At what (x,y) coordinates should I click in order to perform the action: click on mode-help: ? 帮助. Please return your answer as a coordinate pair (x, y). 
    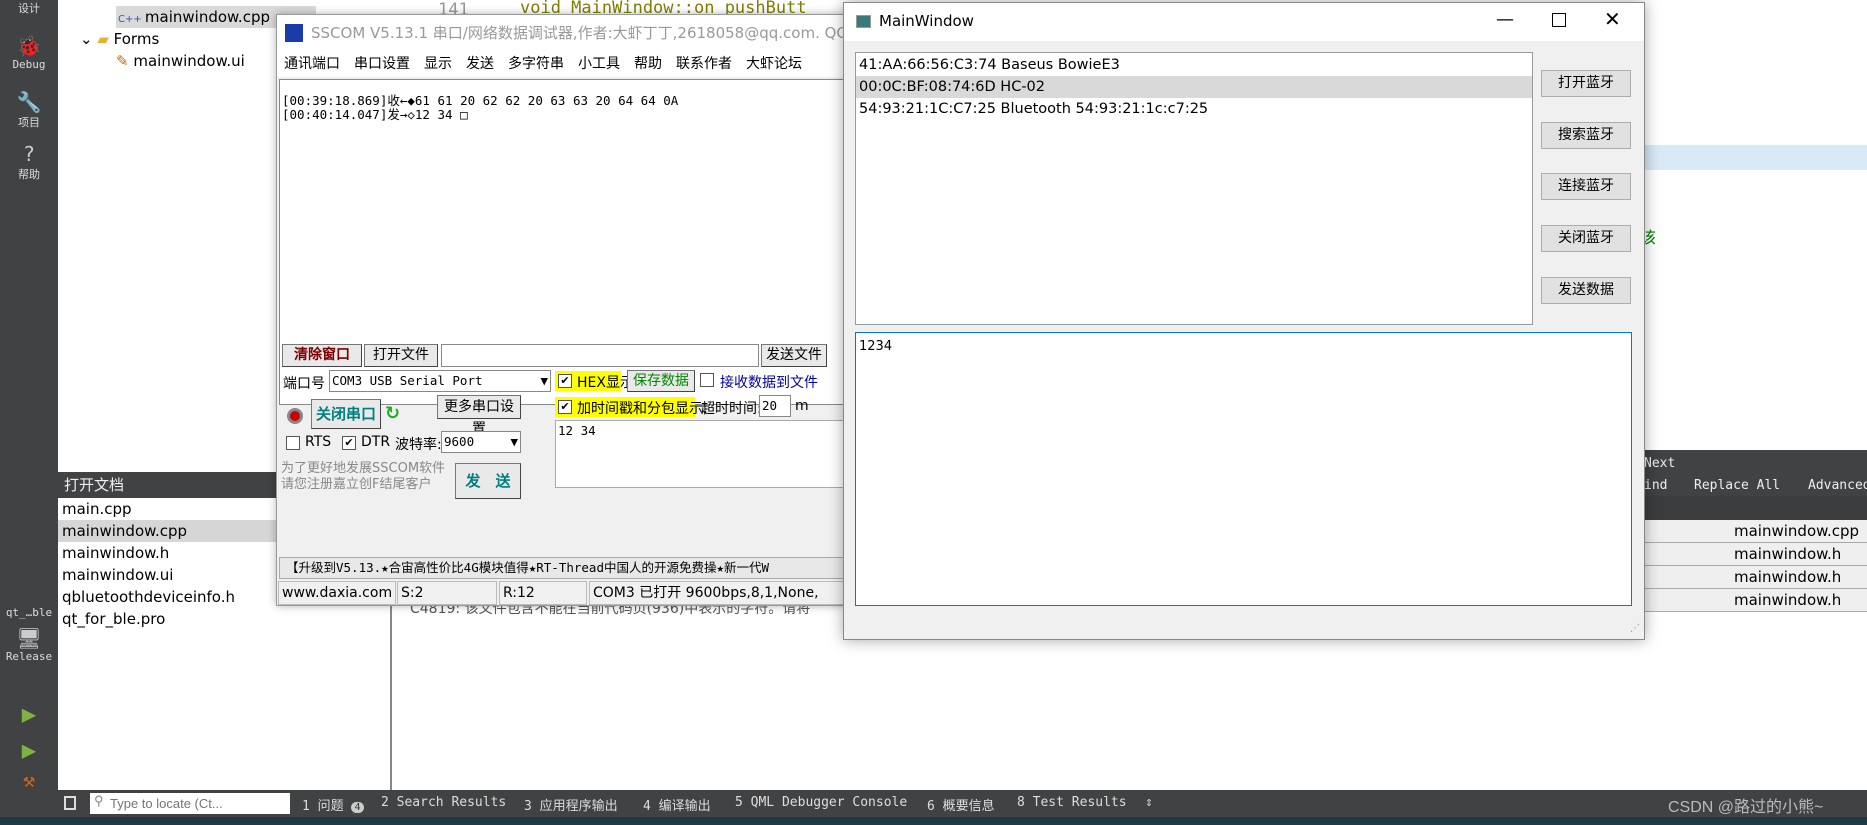
    Looking at the image, I should click on (29, 162).